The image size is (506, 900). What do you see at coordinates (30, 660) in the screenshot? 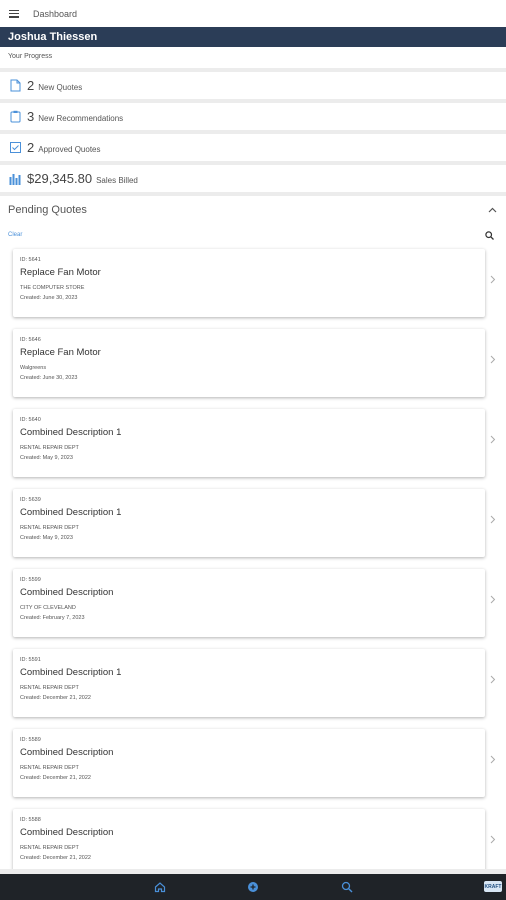
I see `quote-id: ID: 5591` at bounding box center [30, 660].